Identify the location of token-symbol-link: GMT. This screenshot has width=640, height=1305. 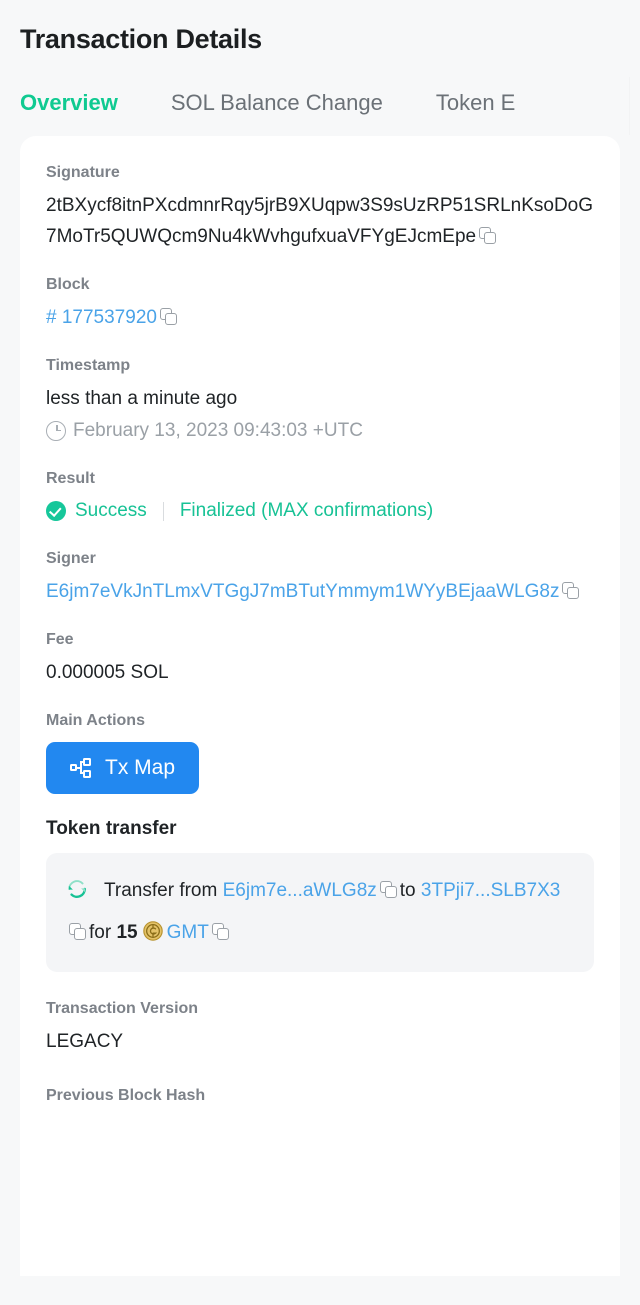
(188, 932).